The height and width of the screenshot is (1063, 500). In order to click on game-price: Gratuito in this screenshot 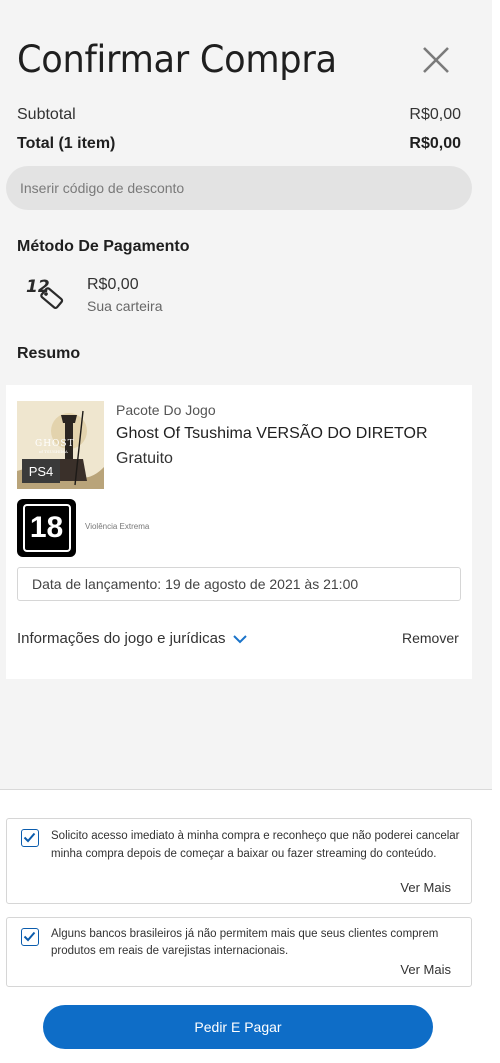, I will do `click(144, 458)`.